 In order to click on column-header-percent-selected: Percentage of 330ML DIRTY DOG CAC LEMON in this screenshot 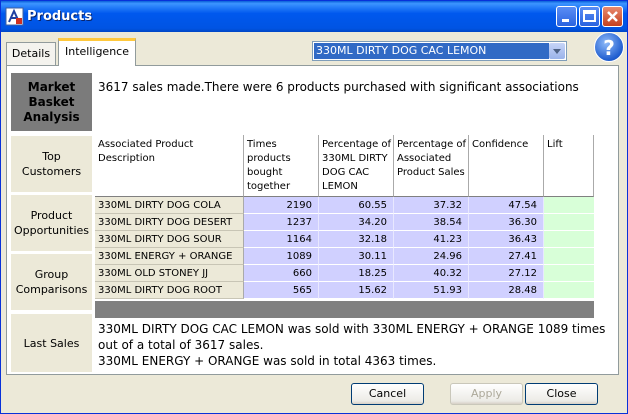, I will do `click(356, 166)`.